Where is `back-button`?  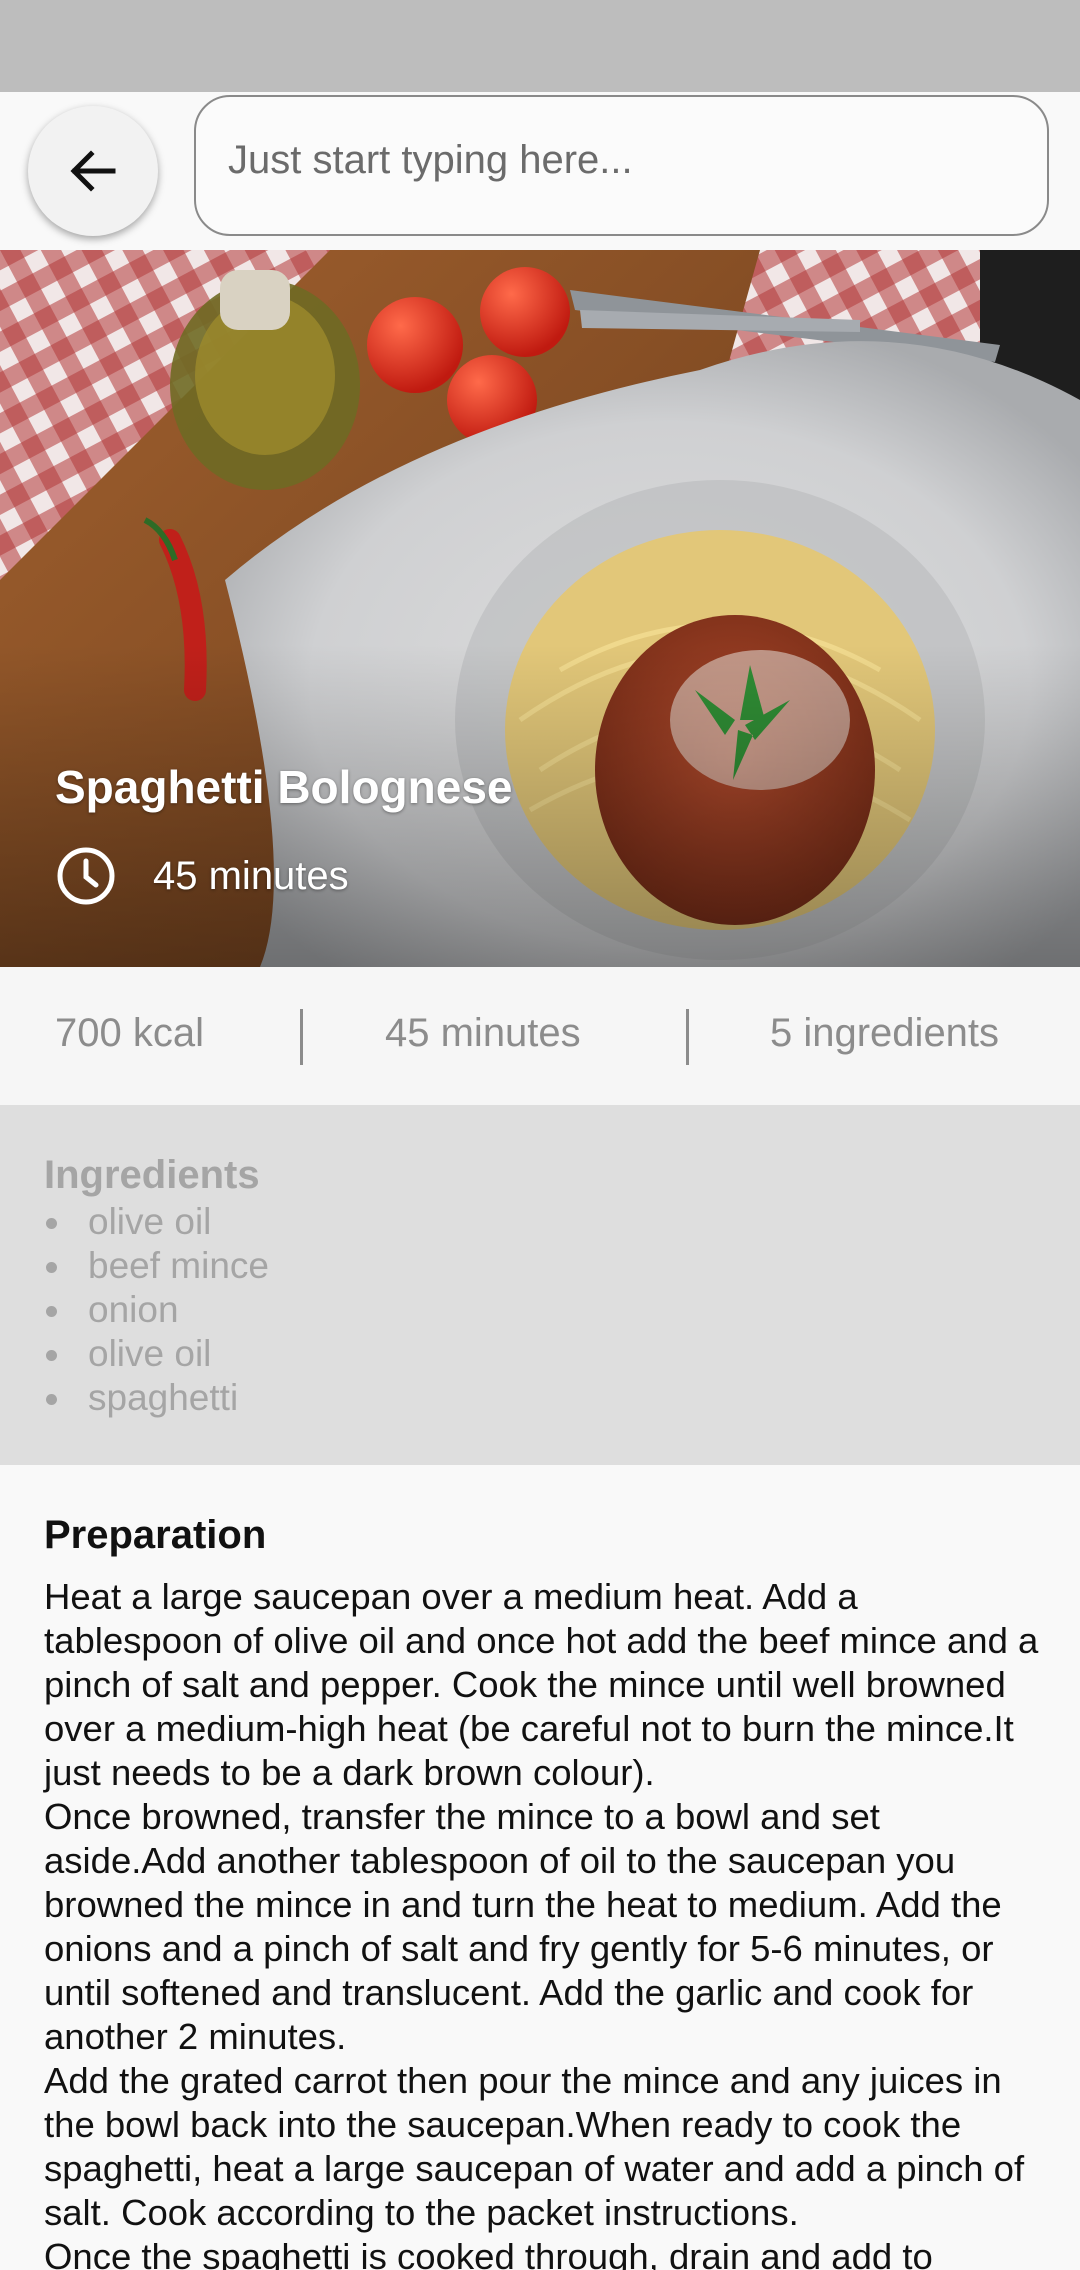
back-button is located at coordinates (93, 171).